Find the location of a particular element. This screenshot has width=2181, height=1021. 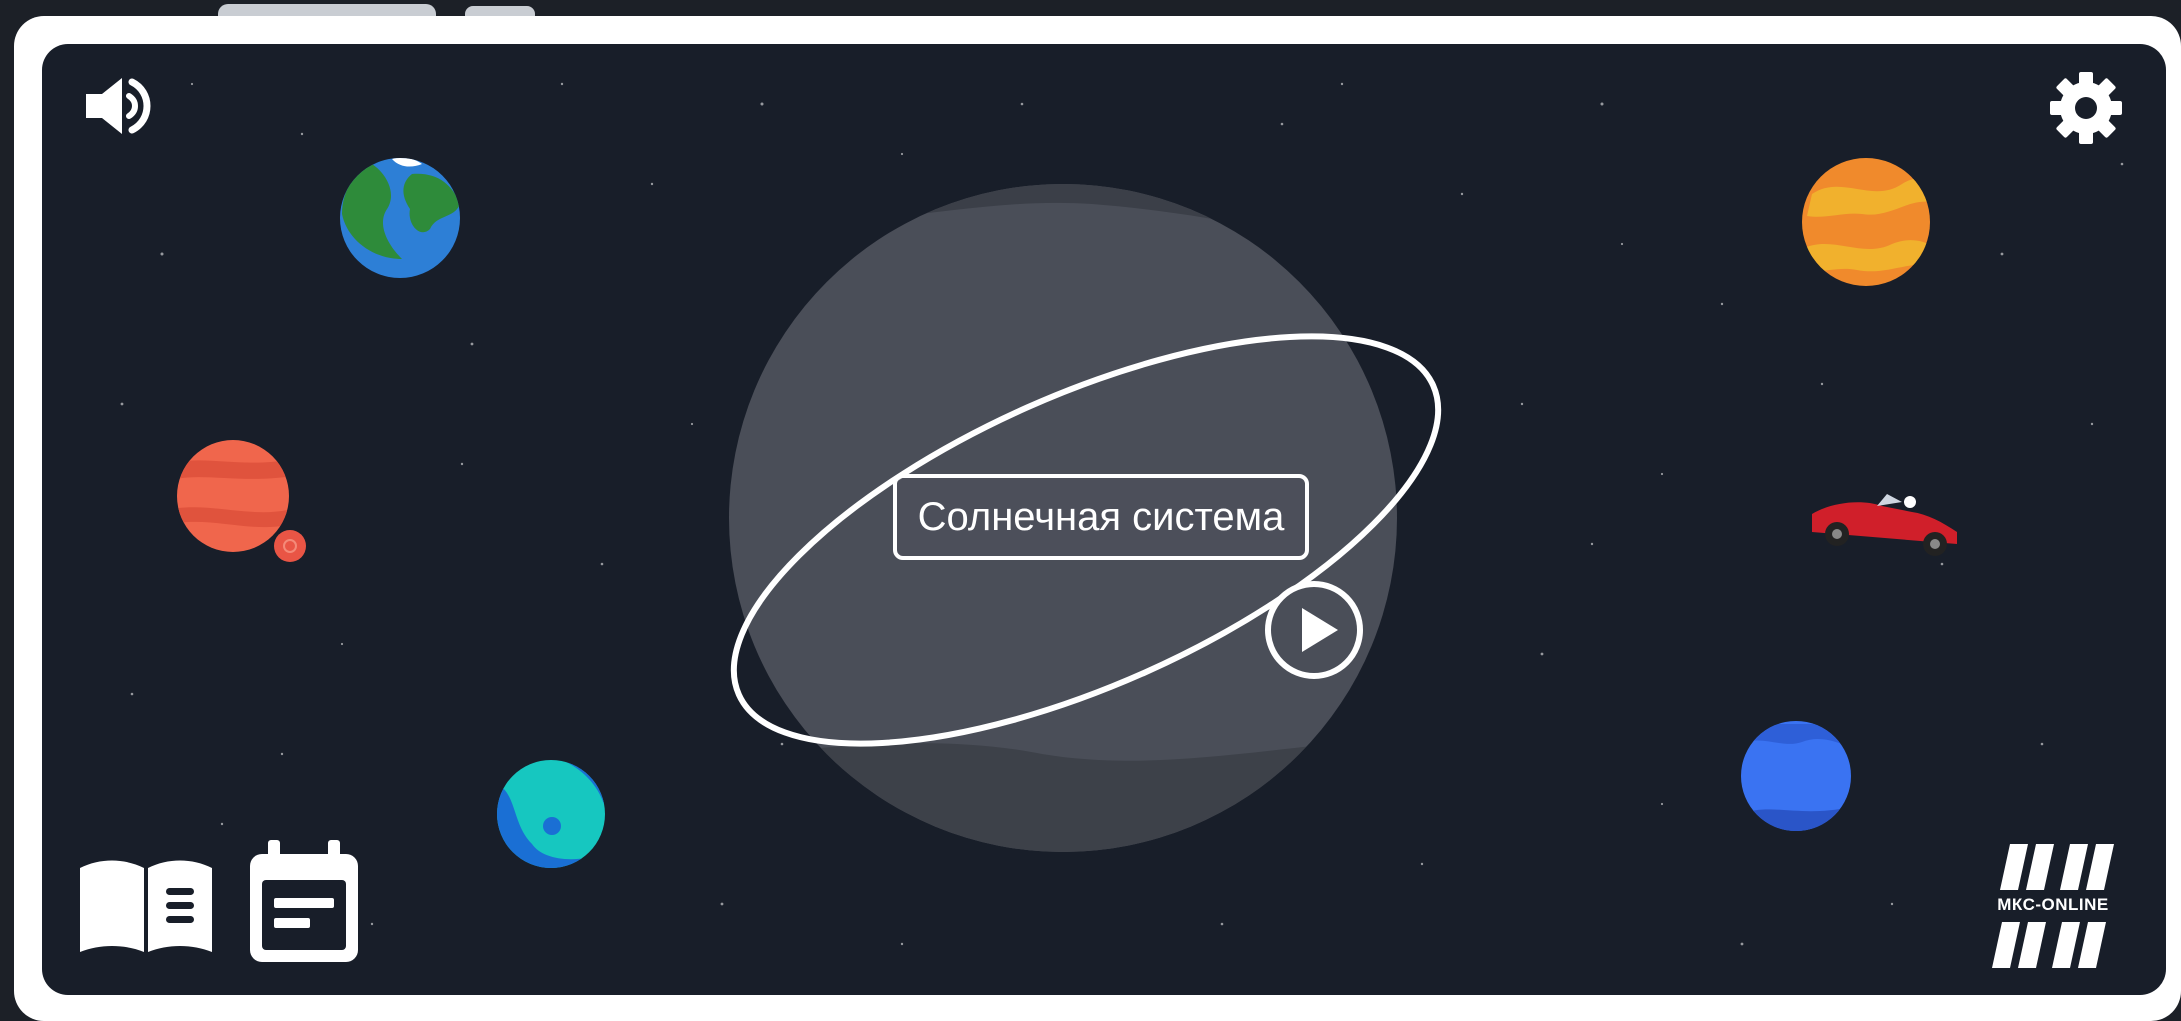

calendar-icon is located at coordinates (304, 902).